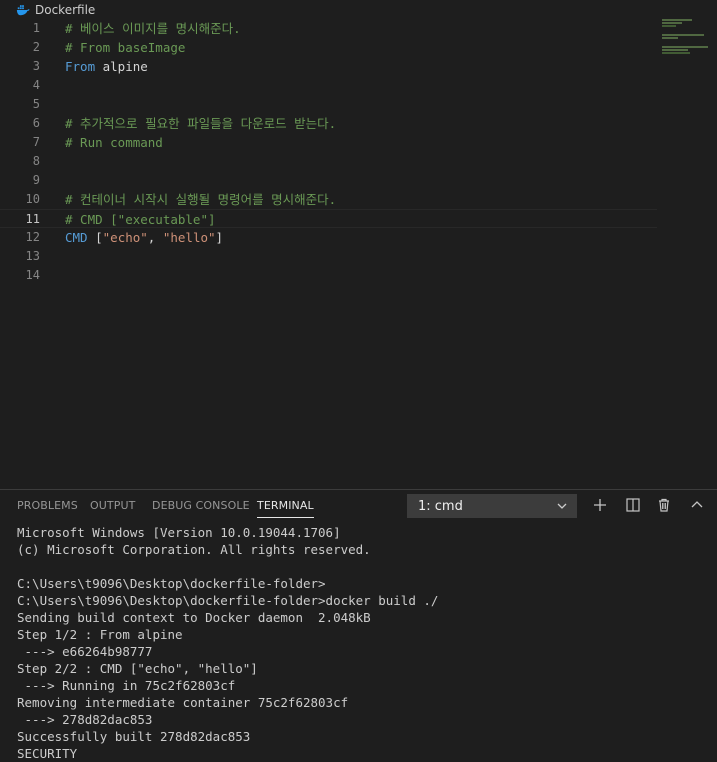 This screenshot has width=717, height=762. Describe the element at coordinates (85, 719) in the screenshot. I see `terminal-line: ---> 278d82dac853` at that location.